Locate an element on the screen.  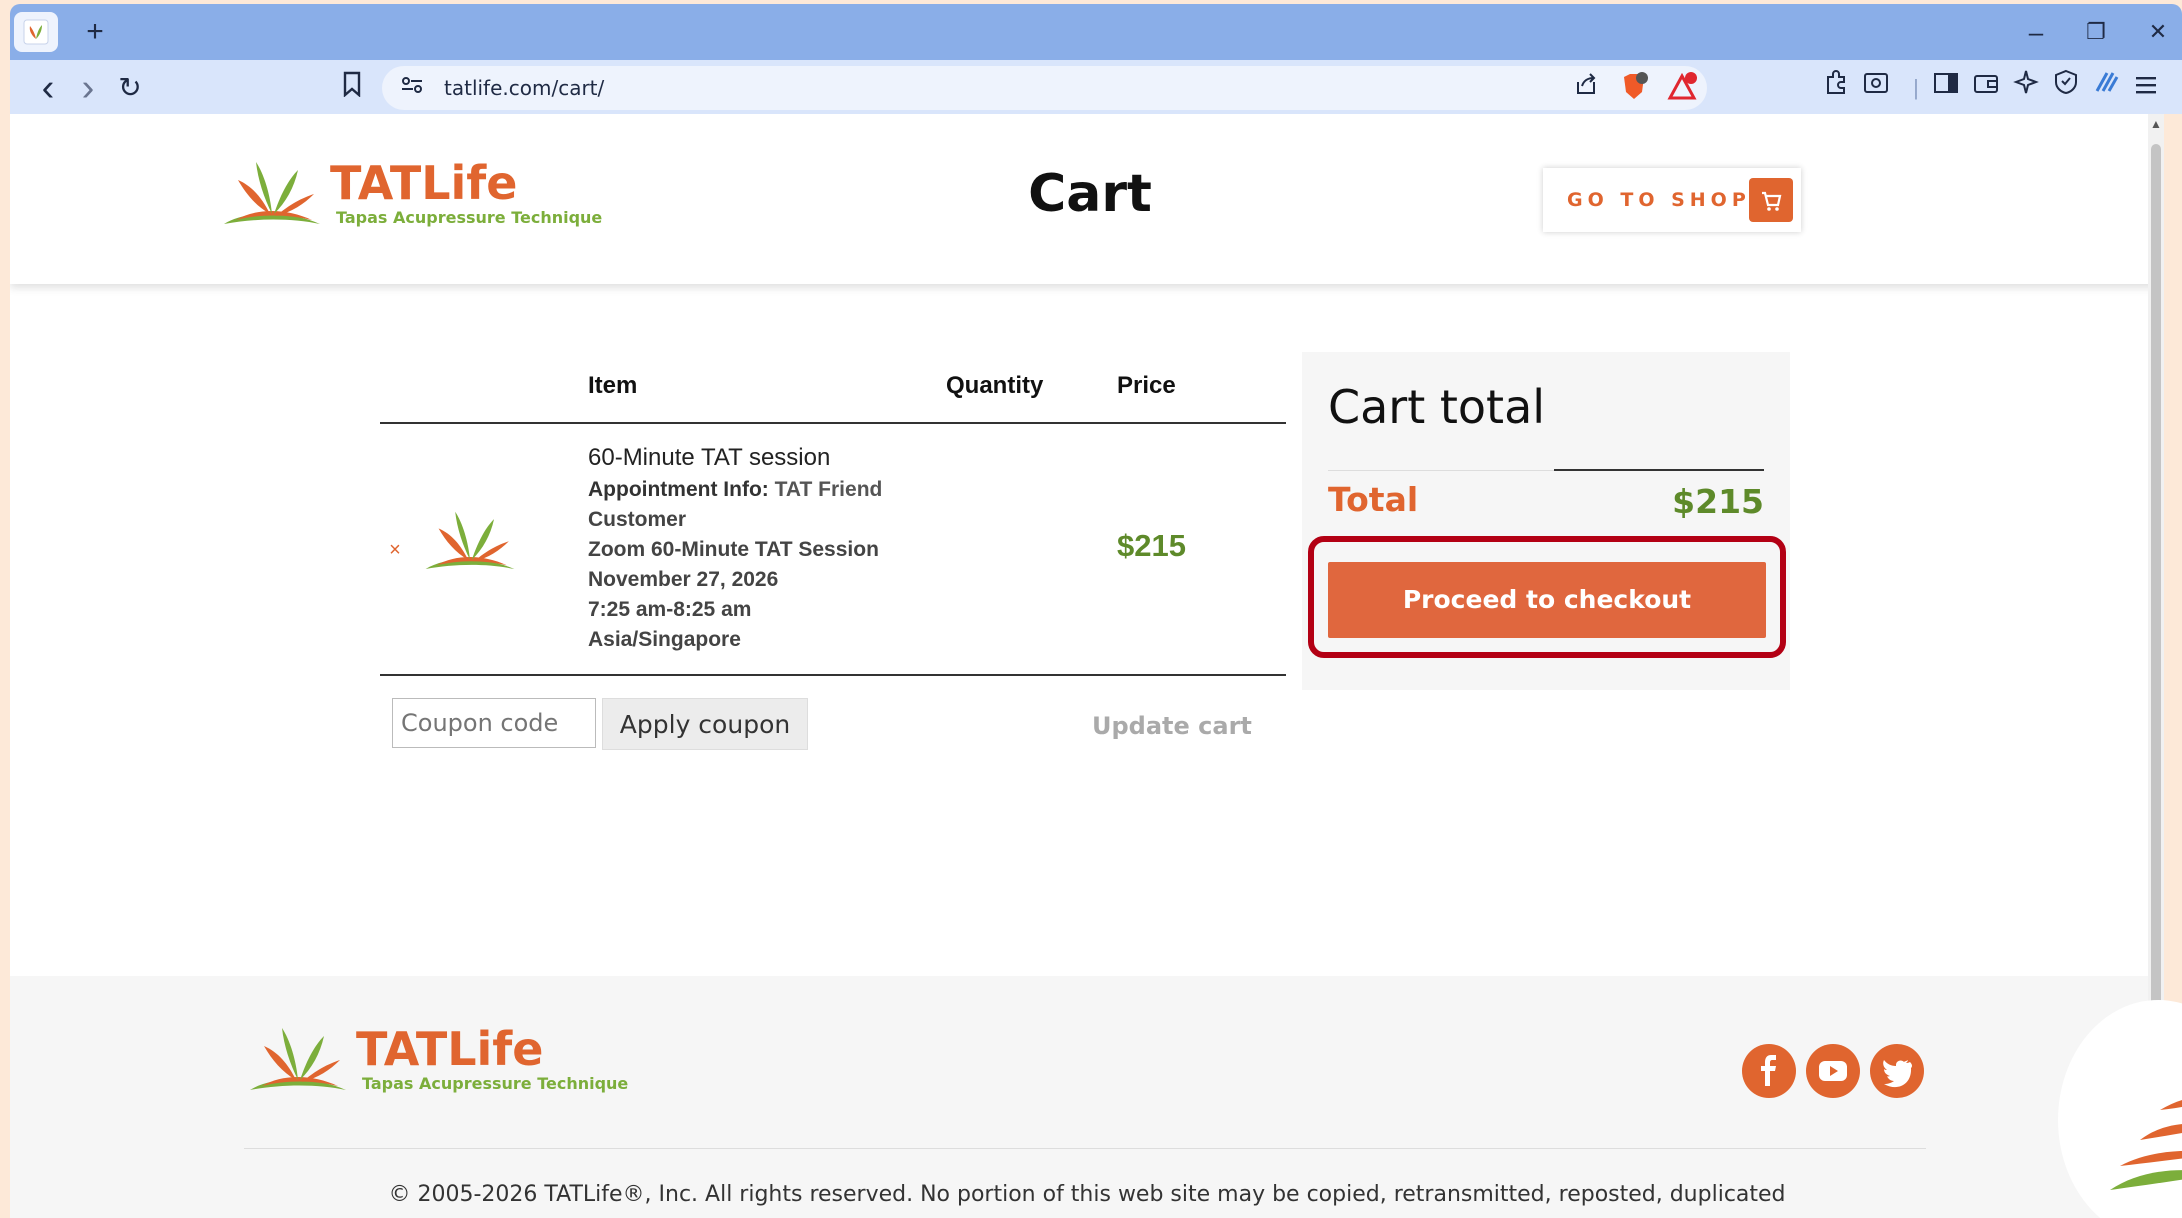
scroll-up-arrow-icon: ▲ is located at coordinates (2156, 124).